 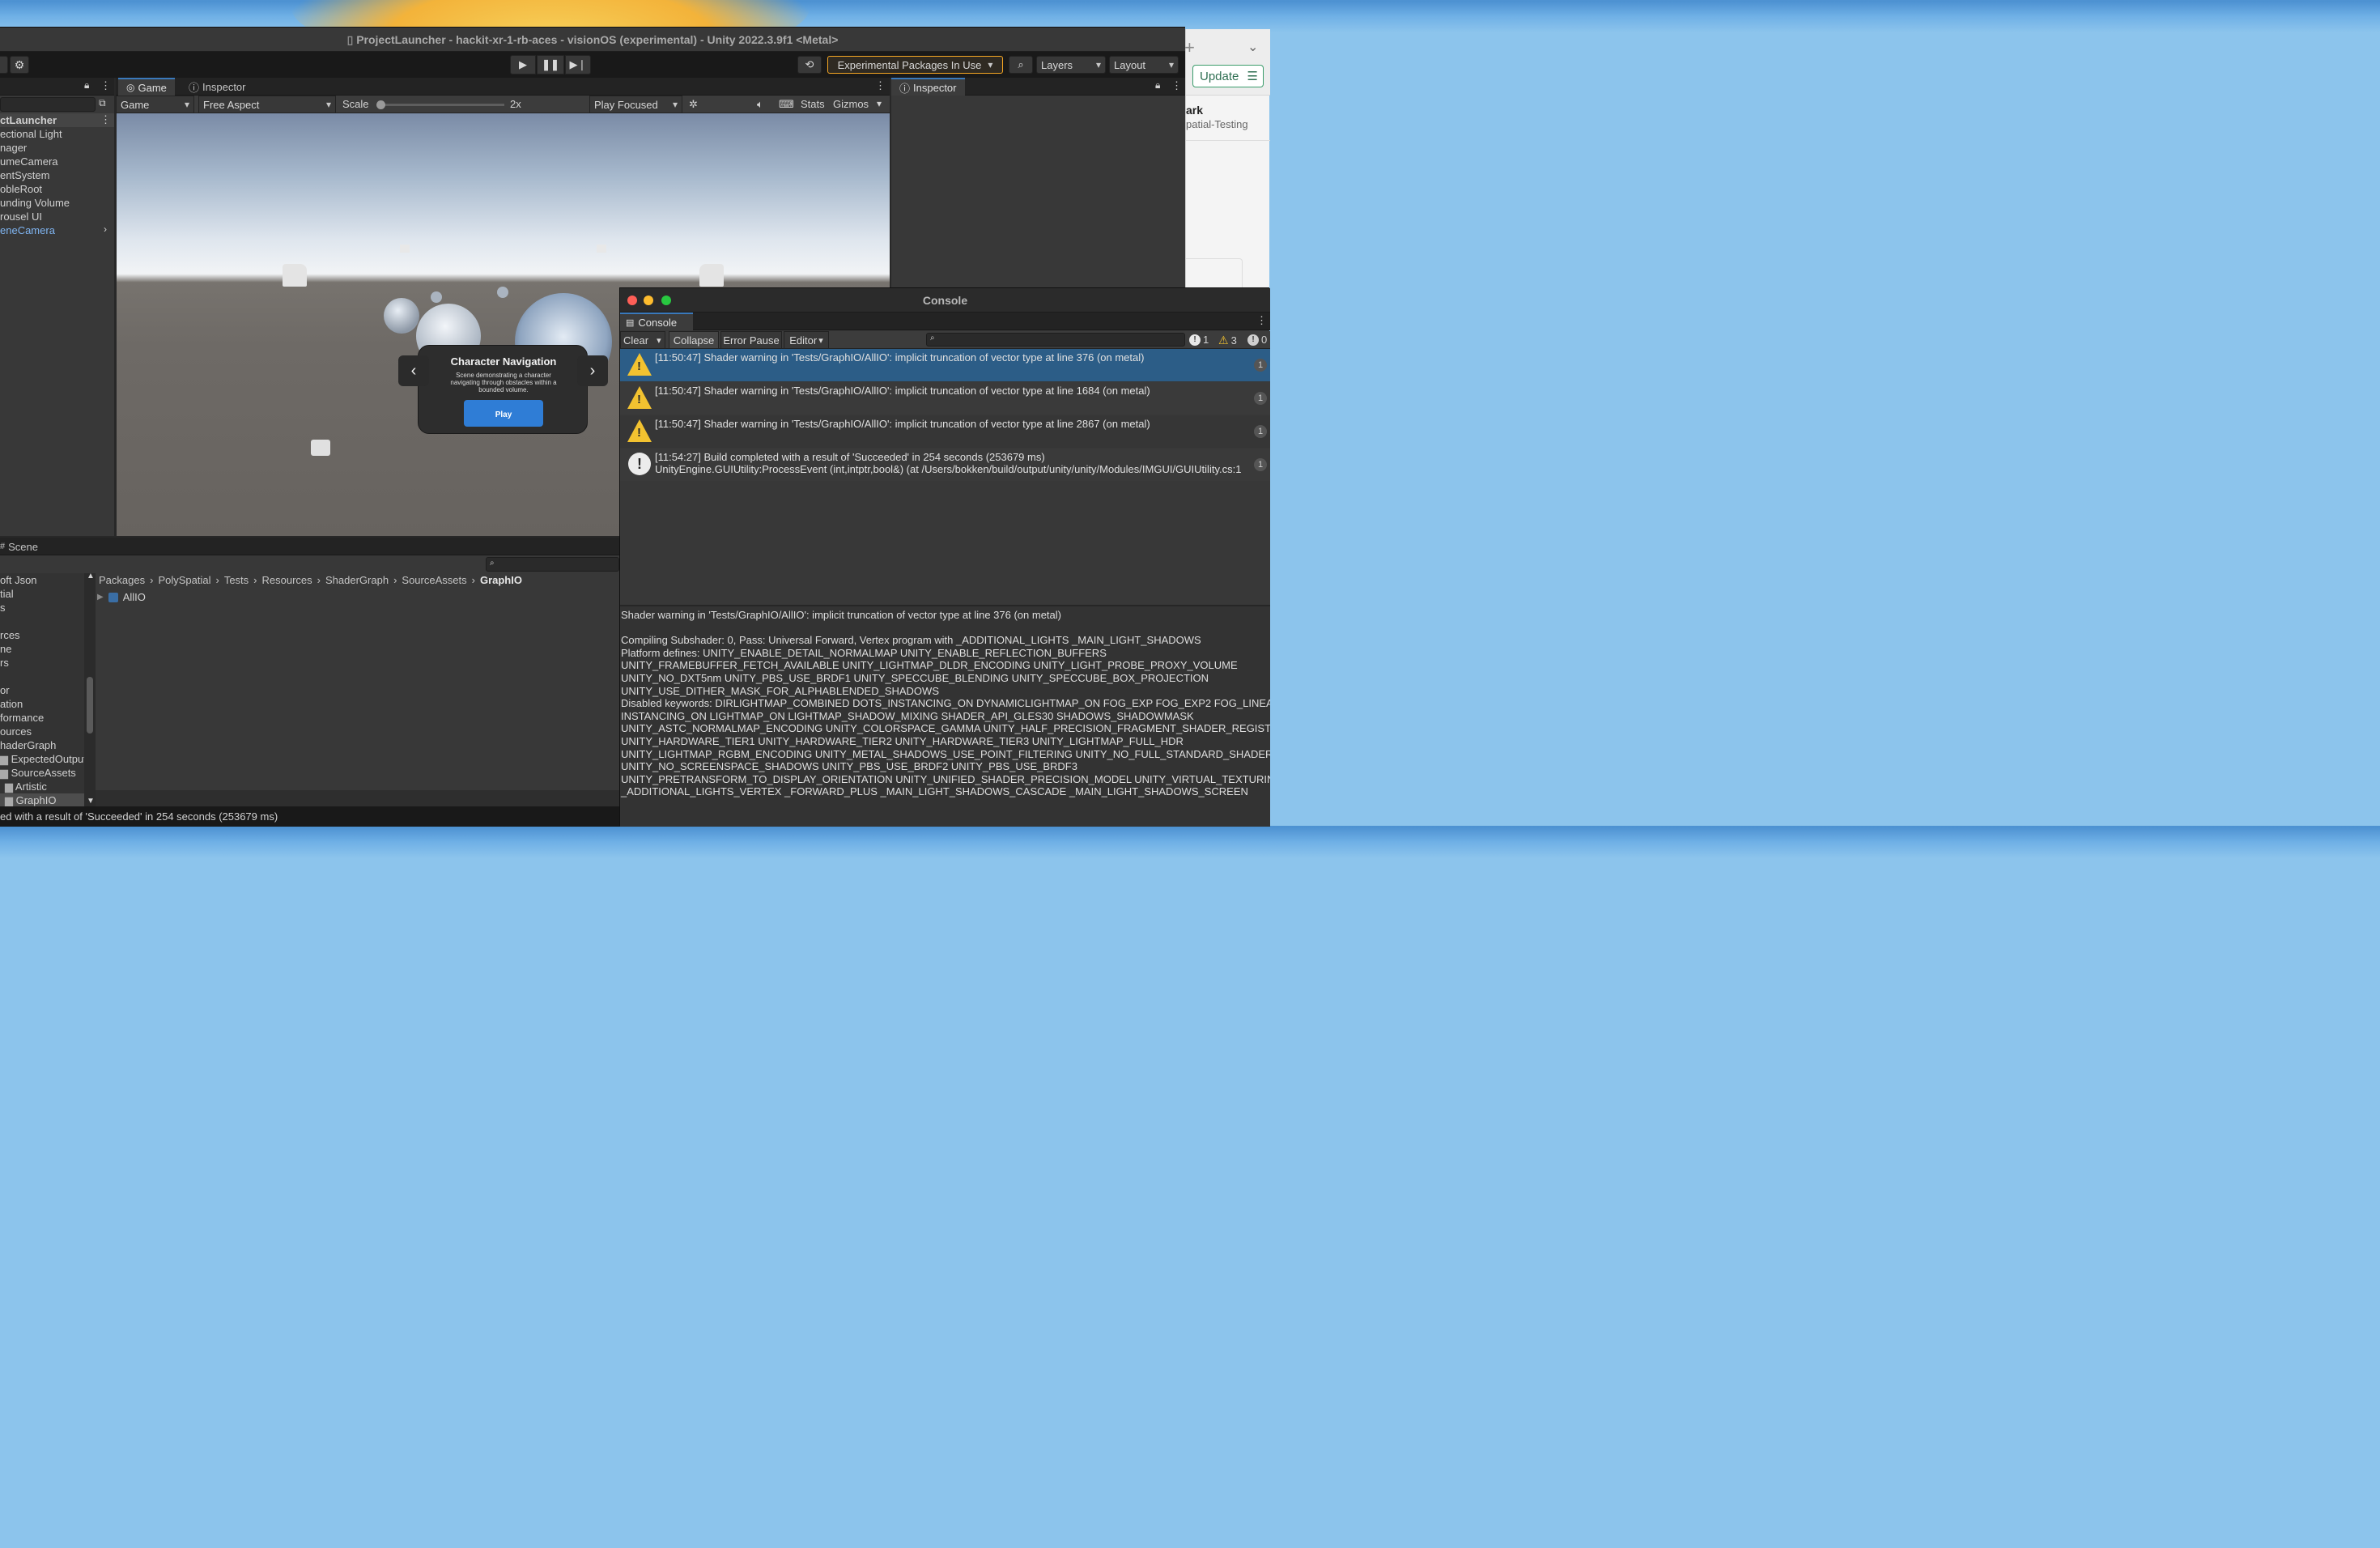 I want to click on tree-item: oft Json, so click(x=19, y=580).